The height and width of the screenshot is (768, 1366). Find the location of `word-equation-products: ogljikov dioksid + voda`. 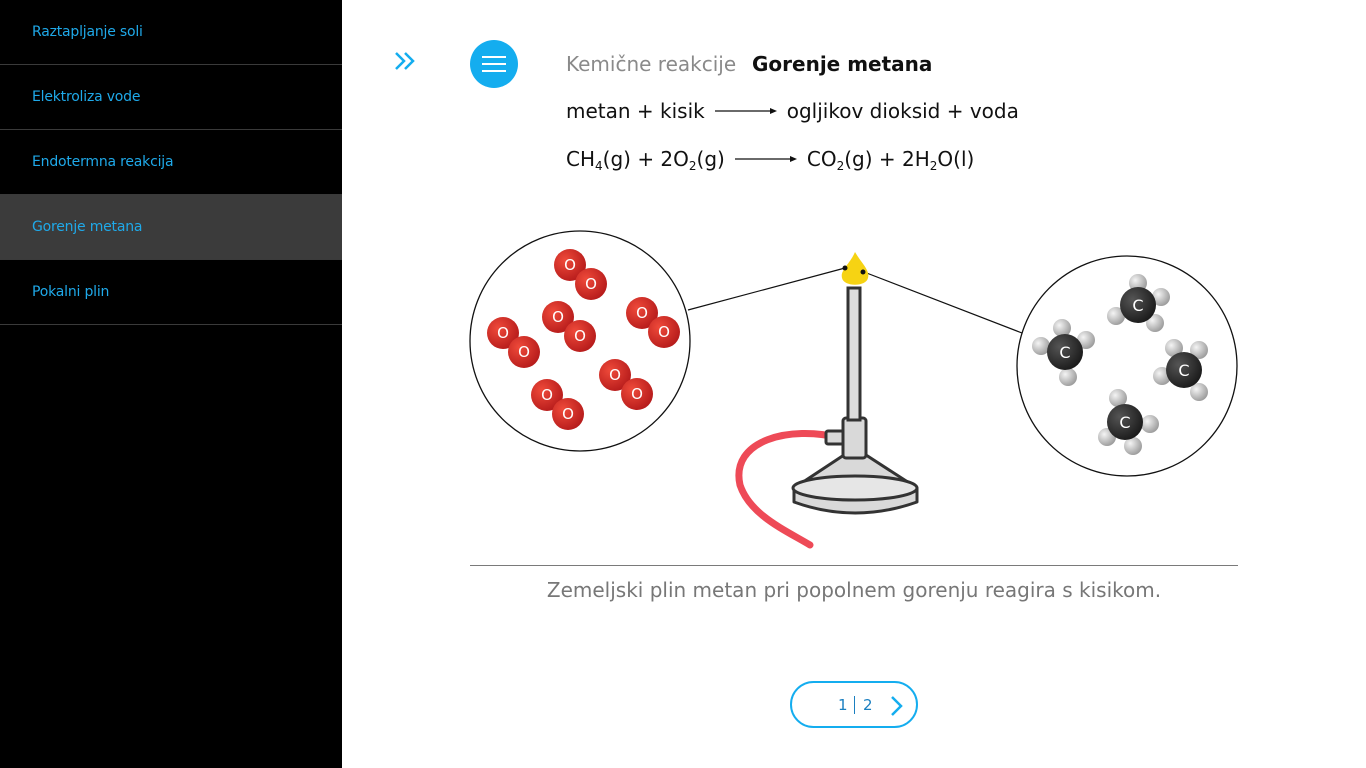

word-equation-products: ogljikov dioksid + voda is located at coordinates (902, 111).